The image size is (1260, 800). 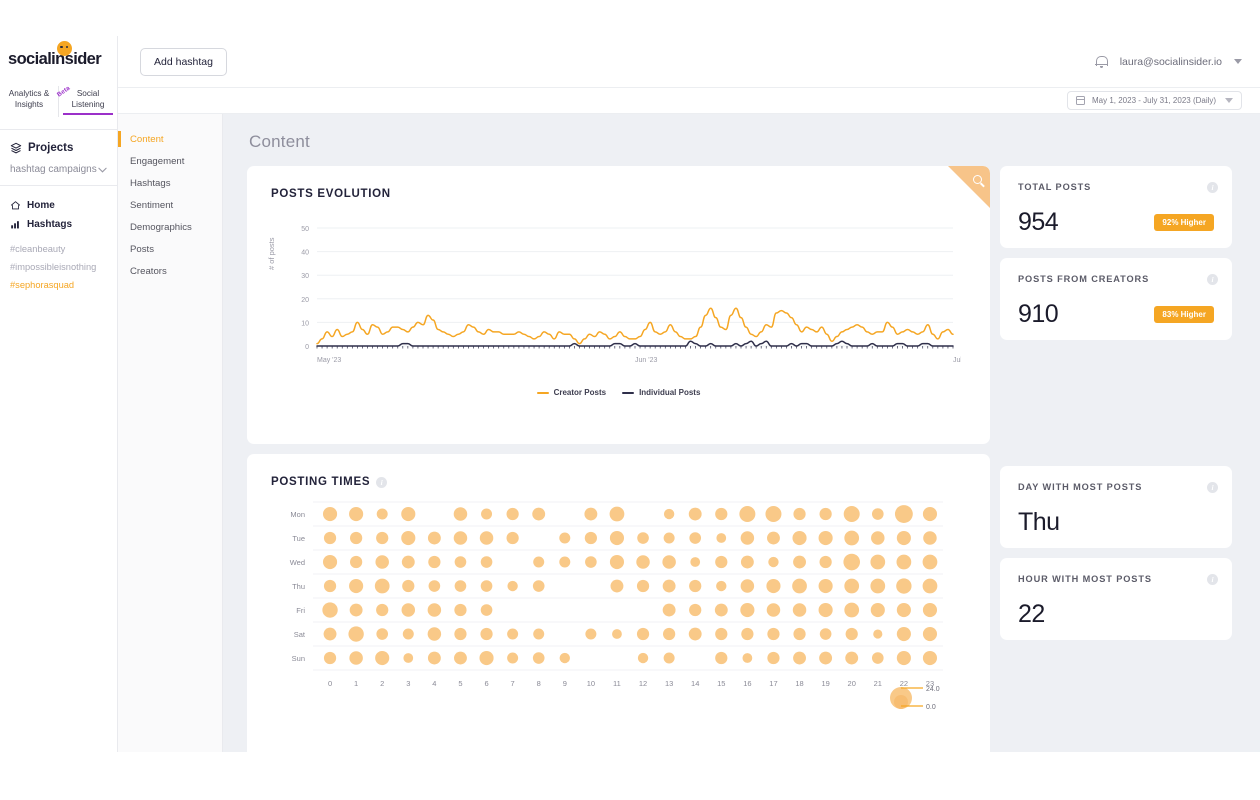 I want to click on chart-legend: Creator Posts Individual Posts, so click(x=618, y=392).